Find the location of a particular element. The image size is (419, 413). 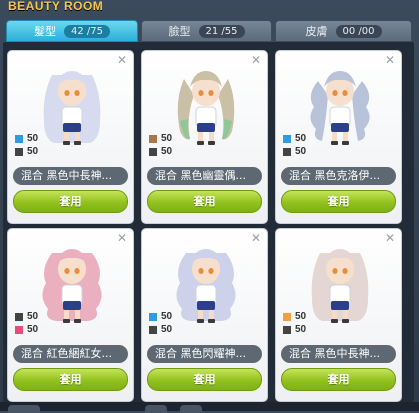

window-title: BEAUTY ROOM is located at coordinates (56, 6).